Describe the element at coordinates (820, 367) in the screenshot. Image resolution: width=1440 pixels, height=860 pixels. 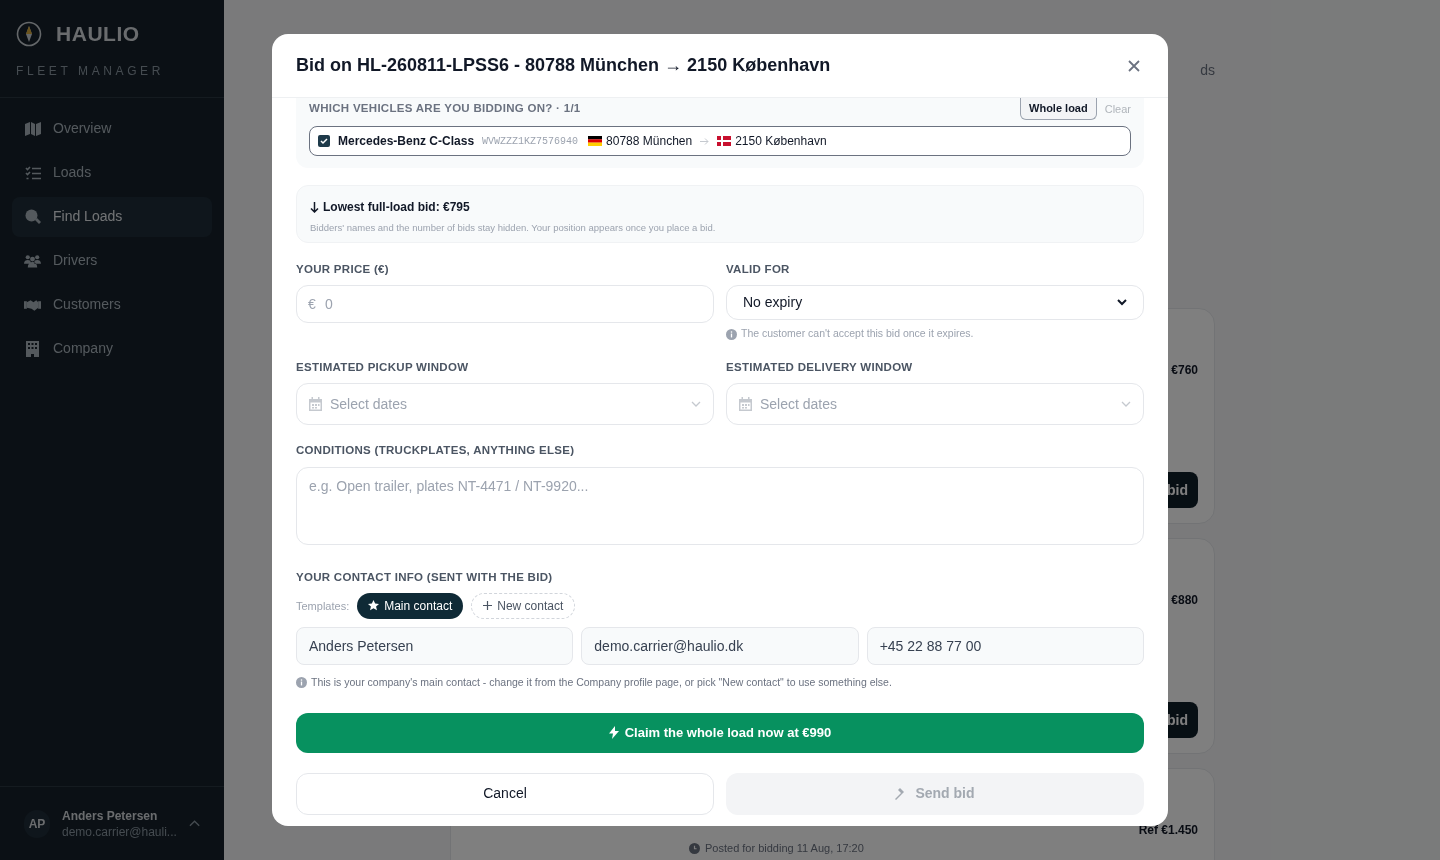
I see `field-label: ESTIMATED DELIVERY WINDOW` at that location.